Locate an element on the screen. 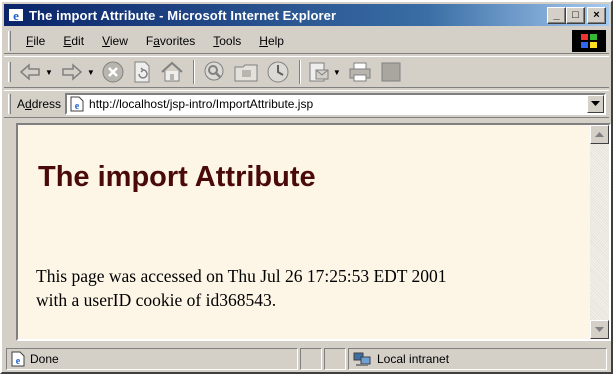 The height and width of the screenshot is (374, 613). status-progress-pane is located at coordinates (311, 358).